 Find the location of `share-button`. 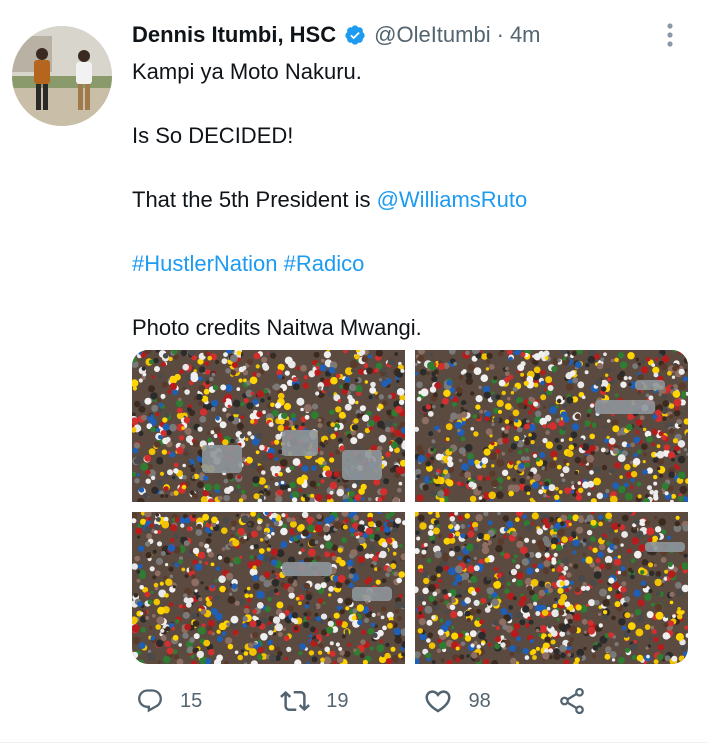

share-button is located at coordinates (572, 701).